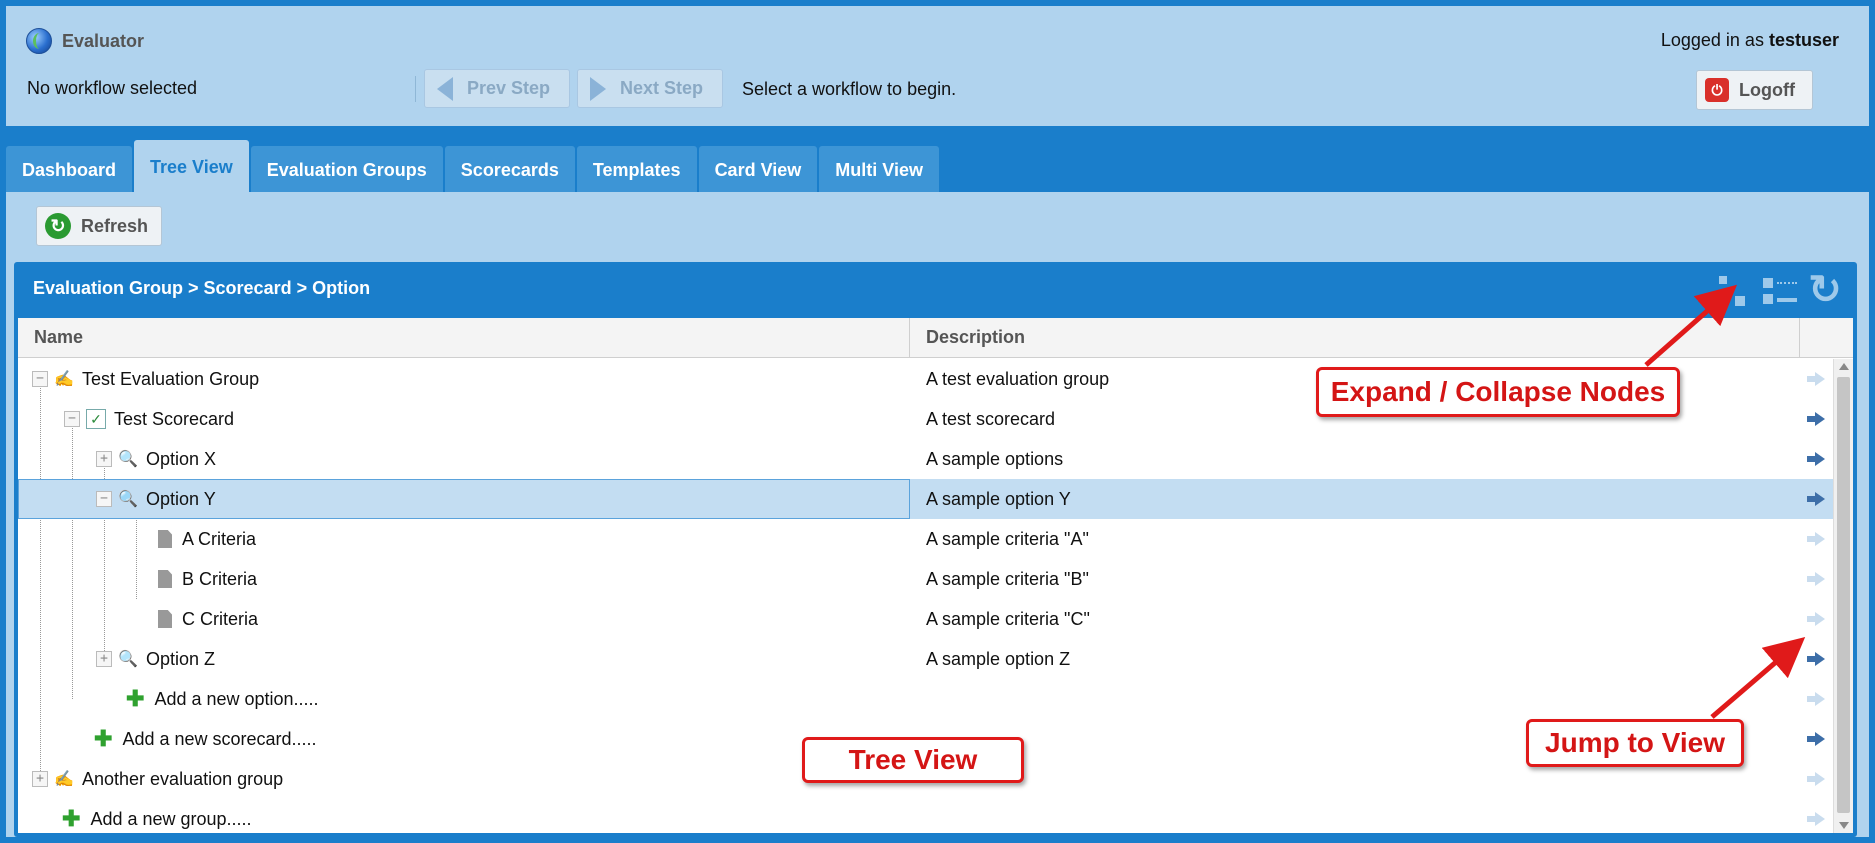 The width and height of the screenshot is (1875, 843). Describe the element at coordinates (1712, 40) in the screenshot. I see `login-prefix: Logged in as` at that location.